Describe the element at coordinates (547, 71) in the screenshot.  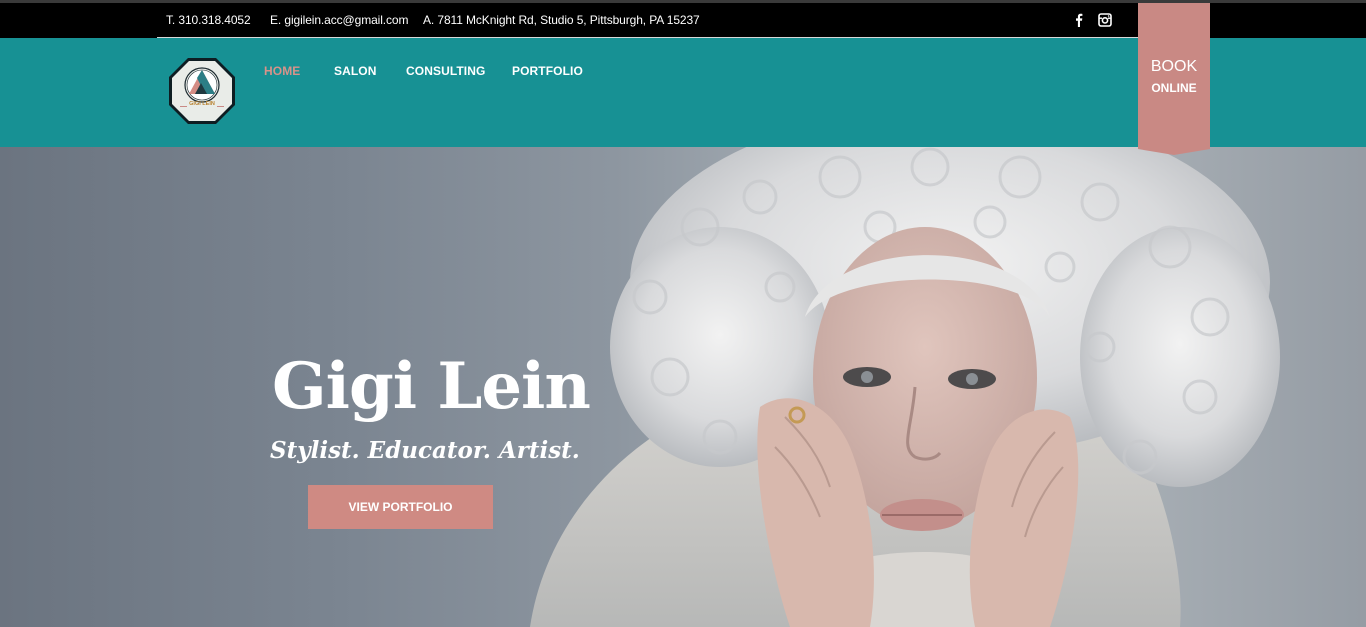
I see `nav-portfolio: PORTFOLIO` at that location.